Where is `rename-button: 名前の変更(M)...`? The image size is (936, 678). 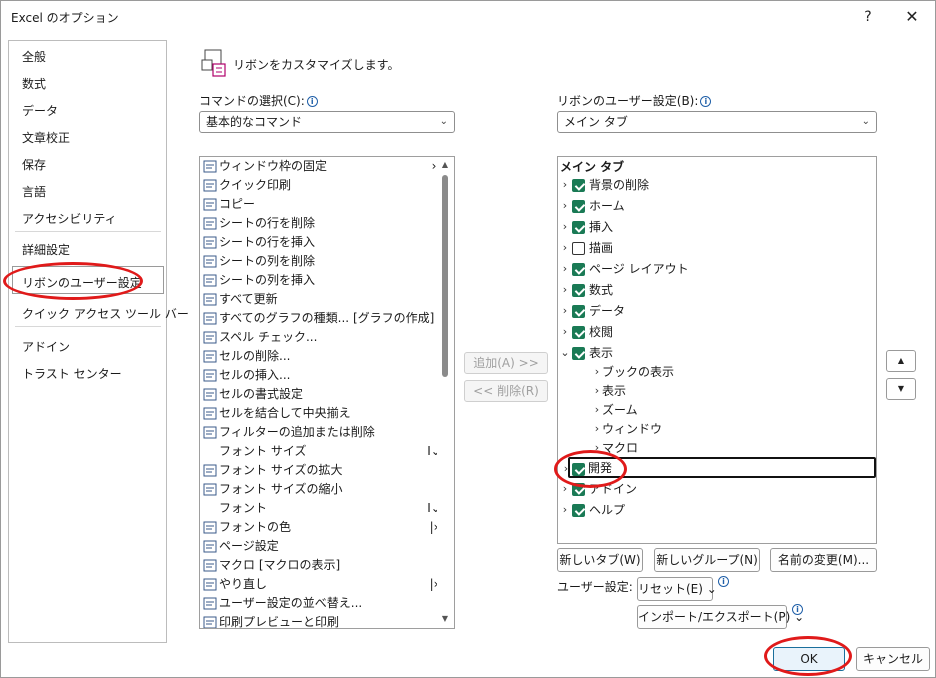
rename-button: 名前の変更(M)... is located at coordinates (823, 560).